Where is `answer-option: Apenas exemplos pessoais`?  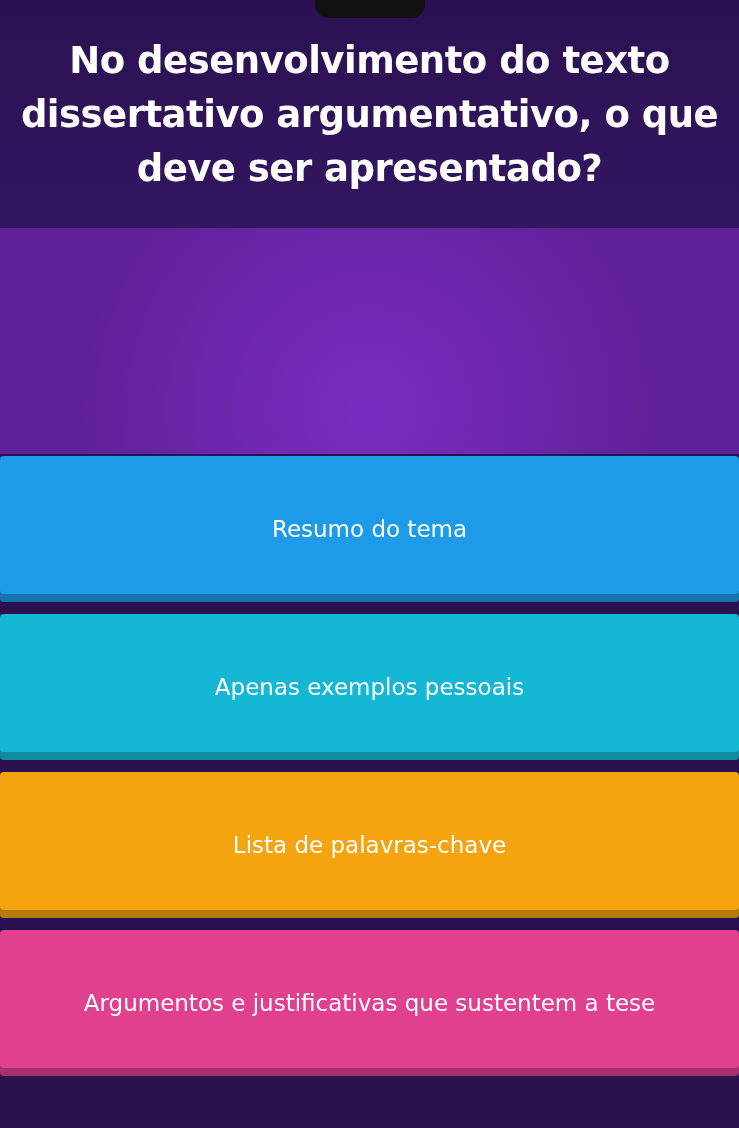 answer-option: Apenas exemplos pessoais is located at coordinates (369, 687).